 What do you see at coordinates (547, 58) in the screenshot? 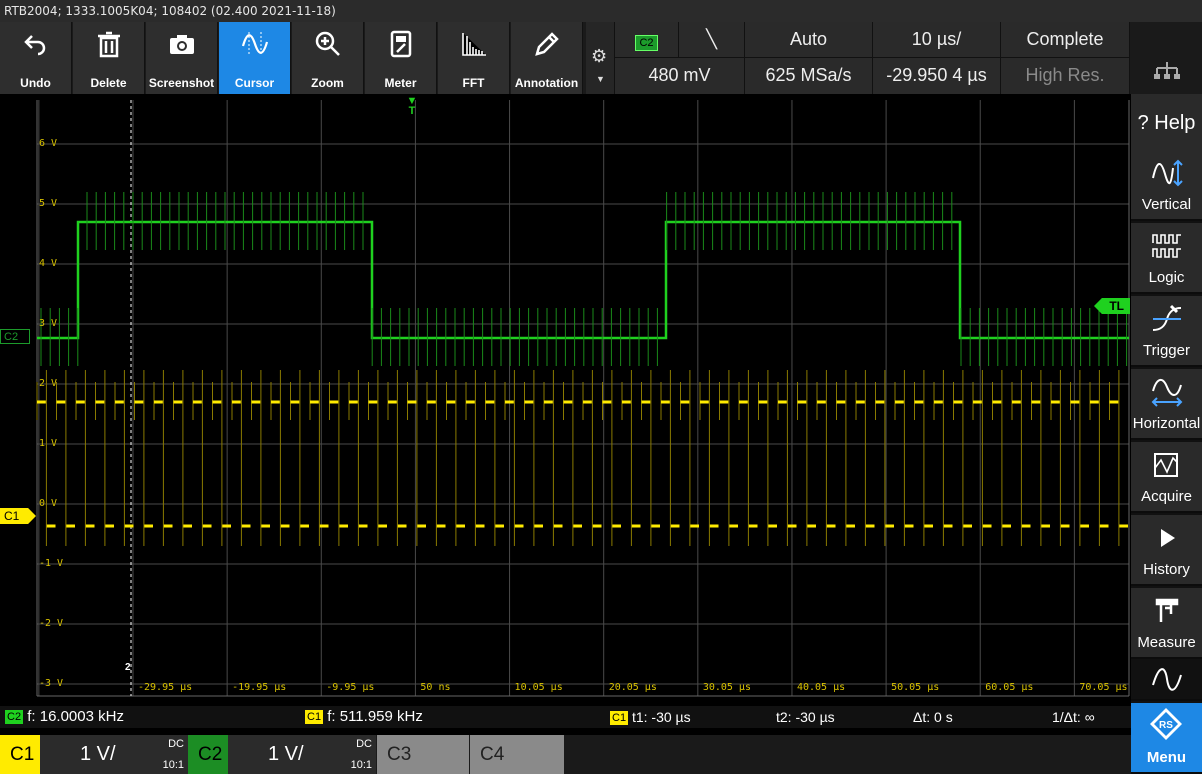
I see `annotation-button: Annotation` at bounding box center [547, 58].